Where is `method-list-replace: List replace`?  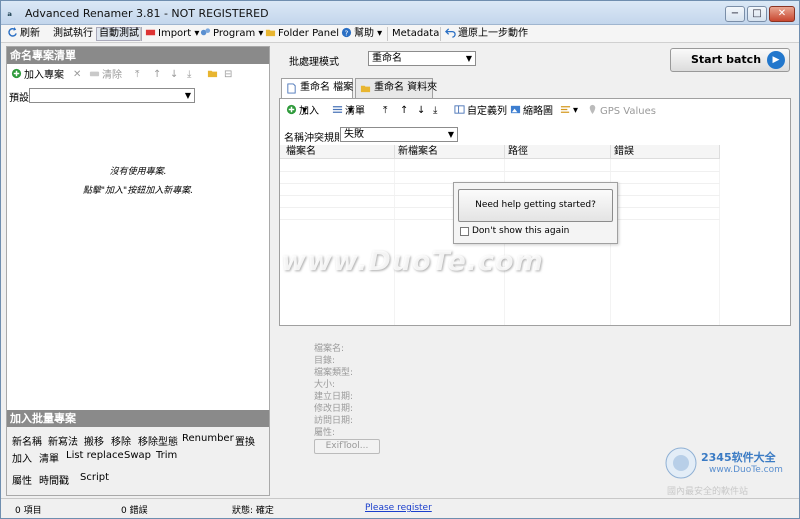 method-list-replace: List replace is located at coordinates (95, 455).